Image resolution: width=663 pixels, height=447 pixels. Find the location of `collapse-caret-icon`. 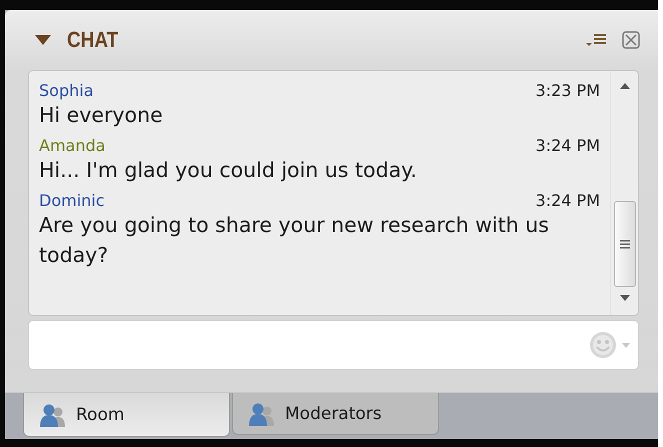

collapse-caret-icon is located at coordinates (43, 40).